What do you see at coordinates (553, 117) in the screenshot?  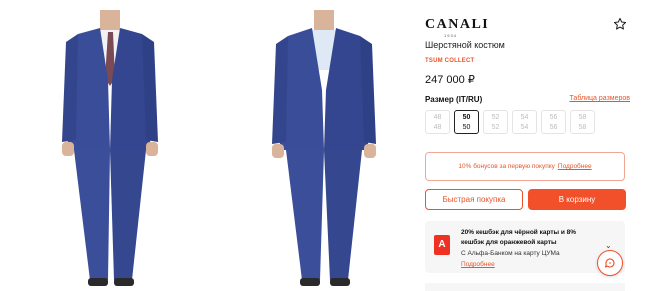 I see `size-it: 56` at bounding box center [553, 117].